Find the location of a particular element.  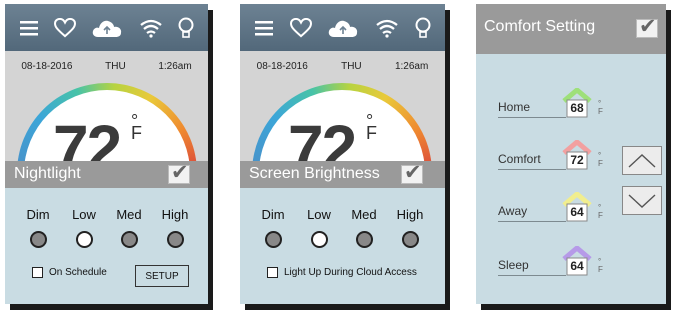

increase-temp-button is located at coordinates (642, 160).